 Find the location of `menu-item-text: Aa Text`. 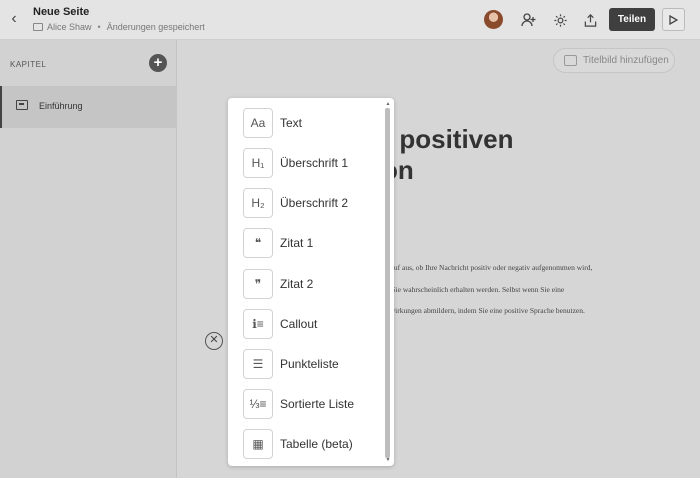

menu-item-text: Aa Text is located at coordinates (313, 123).